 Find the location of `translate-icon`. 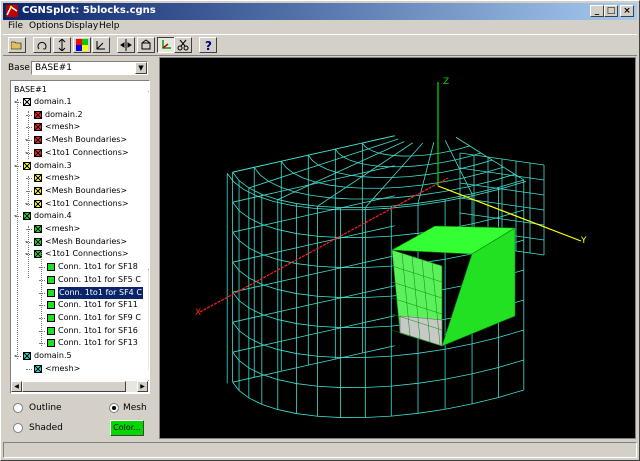

translate-icon is located at coordinates (62, 45).